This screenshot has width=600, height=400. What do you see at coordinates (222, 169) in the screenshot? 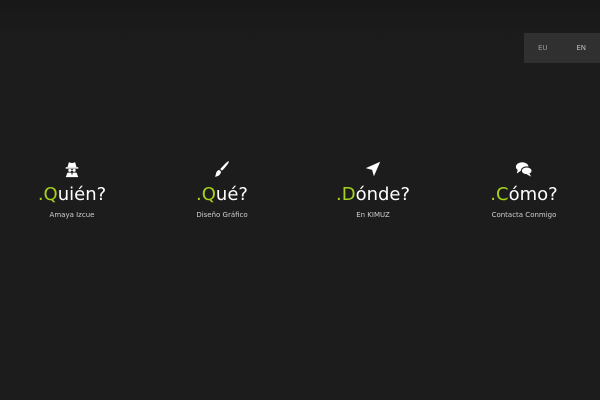
I see `paintbrush-icon` at bounding box center [222, 169].